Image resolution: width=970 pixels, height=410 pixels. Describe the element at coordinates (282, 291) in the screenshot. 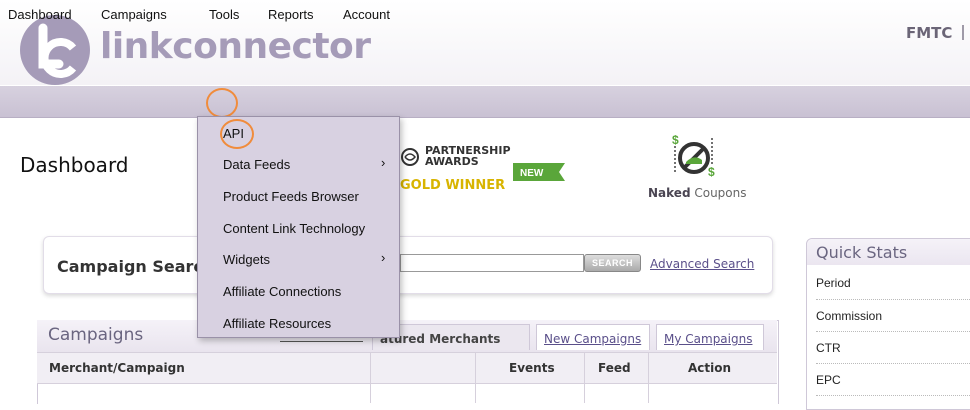

I see `menu-item-affiliate-connections: Affiliate Connections` at that location.